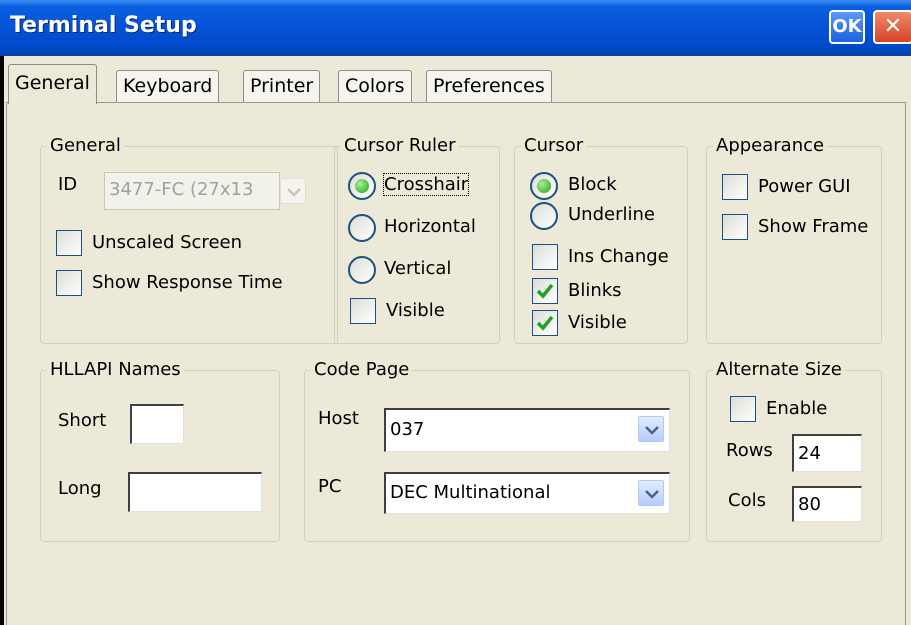 This screenshot has height=625, width=911. Describe the element at coordinates (827, 453) in the screenshot. I see `rows-input: 24` at that location.